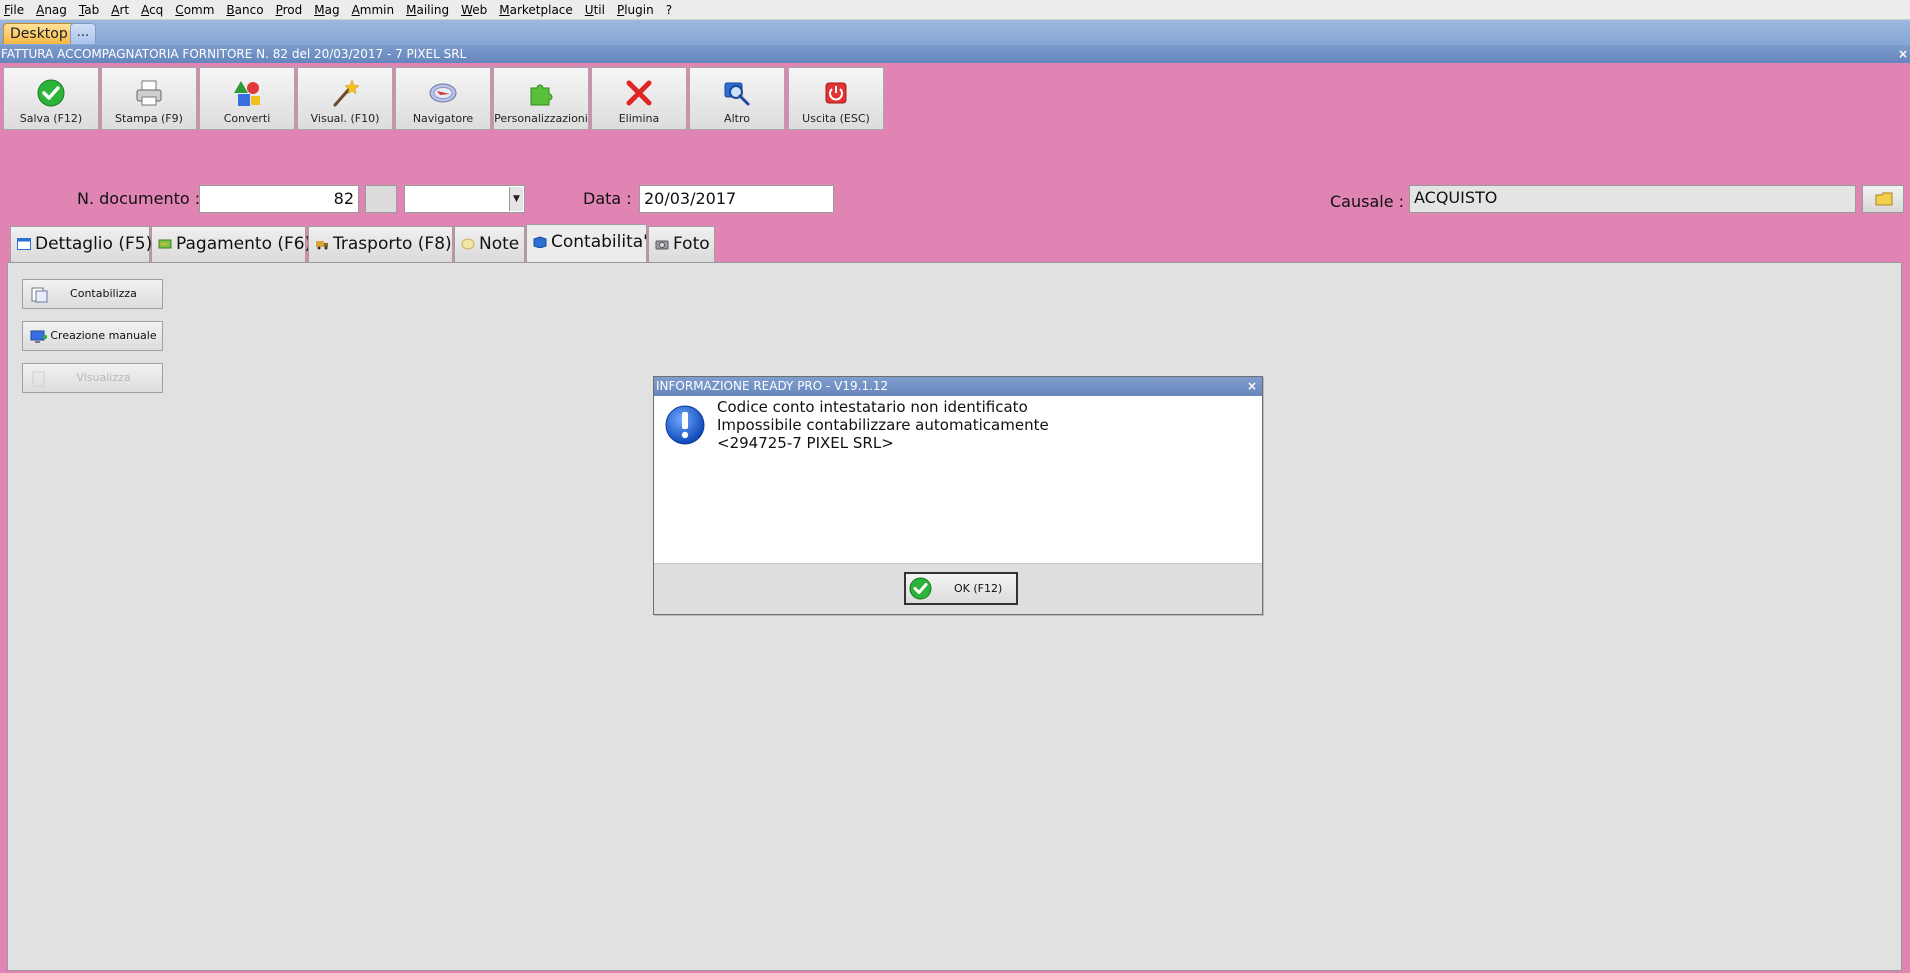 This screenshot has width=1910, height=973. Describe the element at coordinates (635, 10) in the screenshot. I see `menu-item-plugin: Plugin` at that location.